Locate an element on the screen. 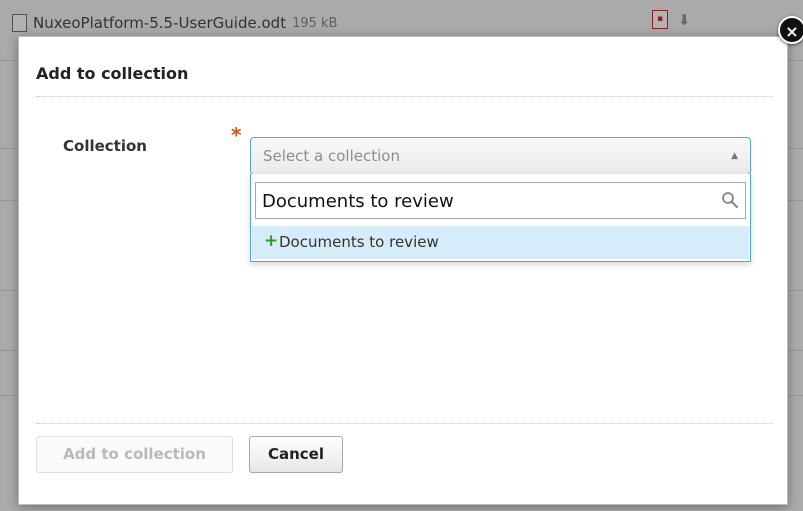  close-dialog-button: × is located at coordinates (790, 30).